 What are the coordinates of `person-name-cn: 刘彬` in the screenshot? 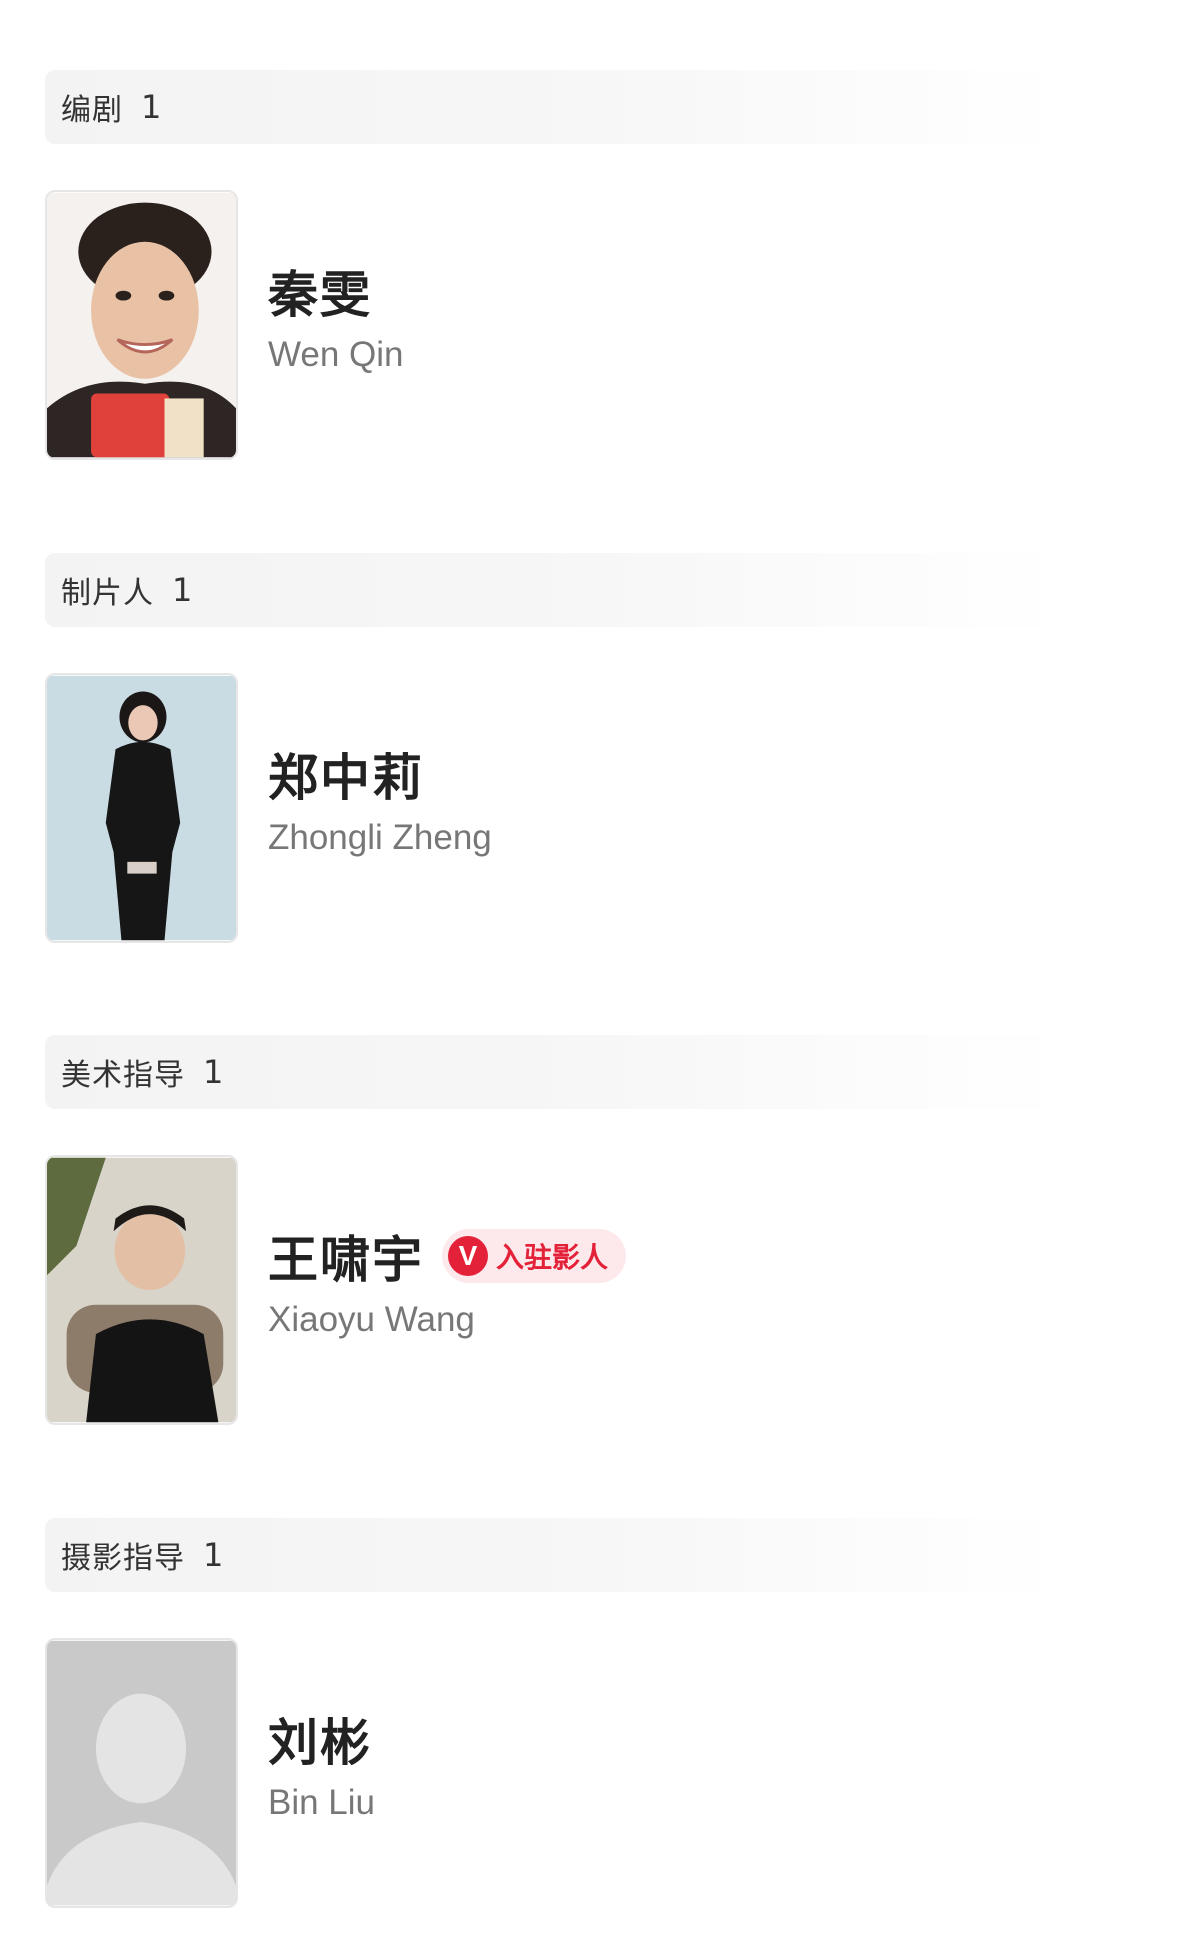 It's located at (320, 1739).